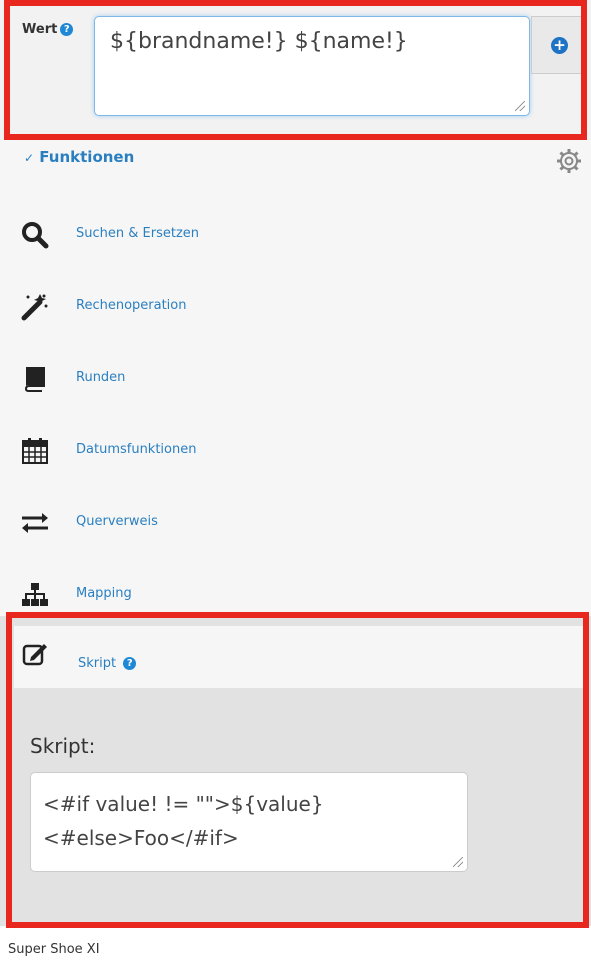  I want to click on skript-field-label: Skript:, so click(63, 746).